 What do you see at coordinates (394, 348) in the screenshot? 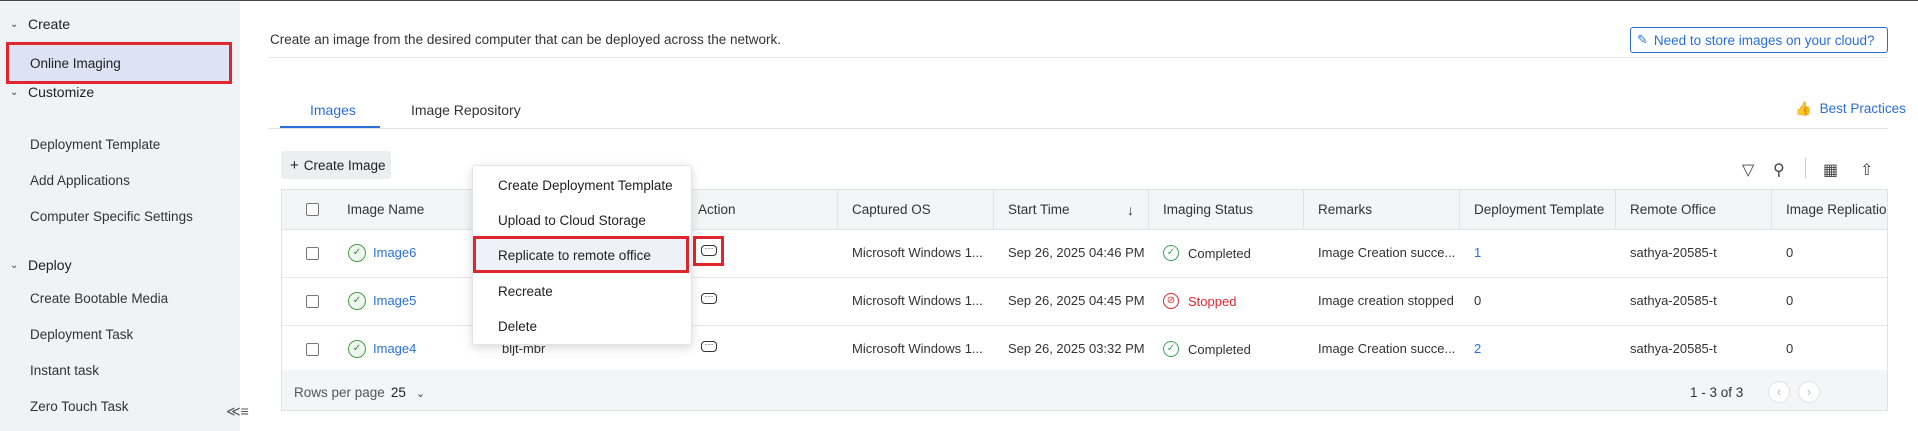
I see `image-name-link: Image4` at bounding box center [394, 348].